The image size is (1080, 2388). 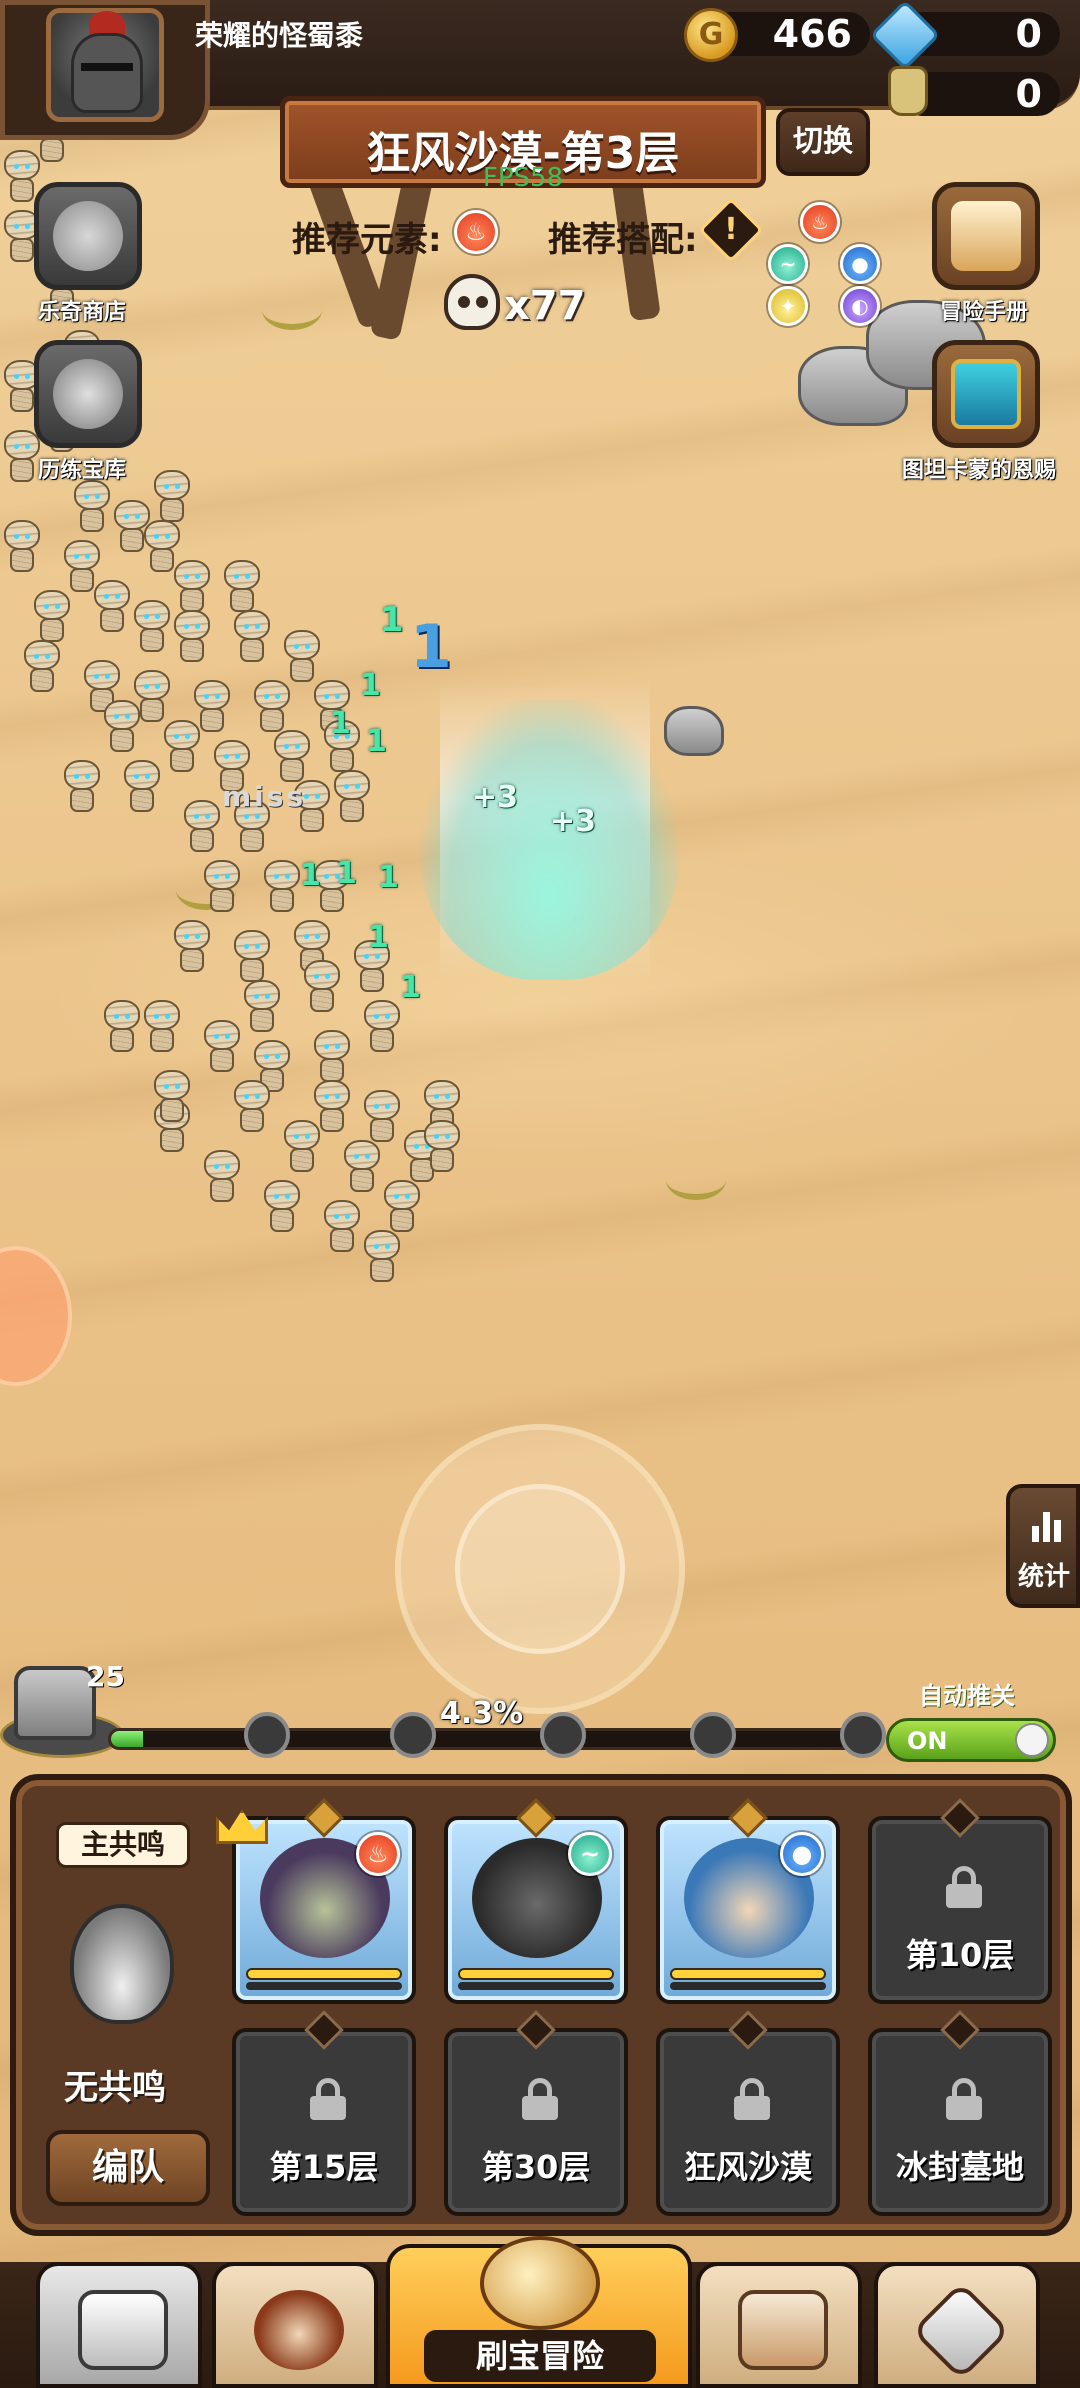 I want to click on auto-push-toggle: ON, so click(x=971, y=1740).